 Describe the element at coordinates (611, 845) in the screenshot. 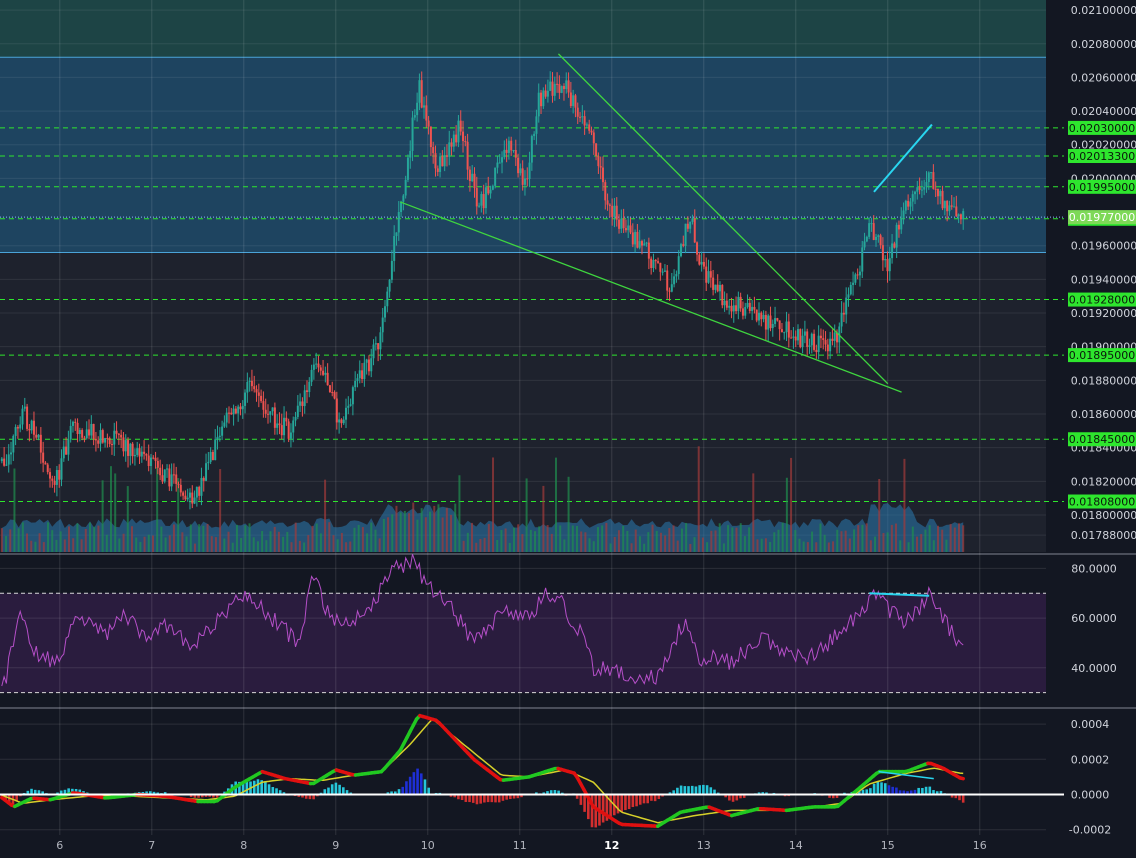

I see `x-tick-label: 12` at that location.